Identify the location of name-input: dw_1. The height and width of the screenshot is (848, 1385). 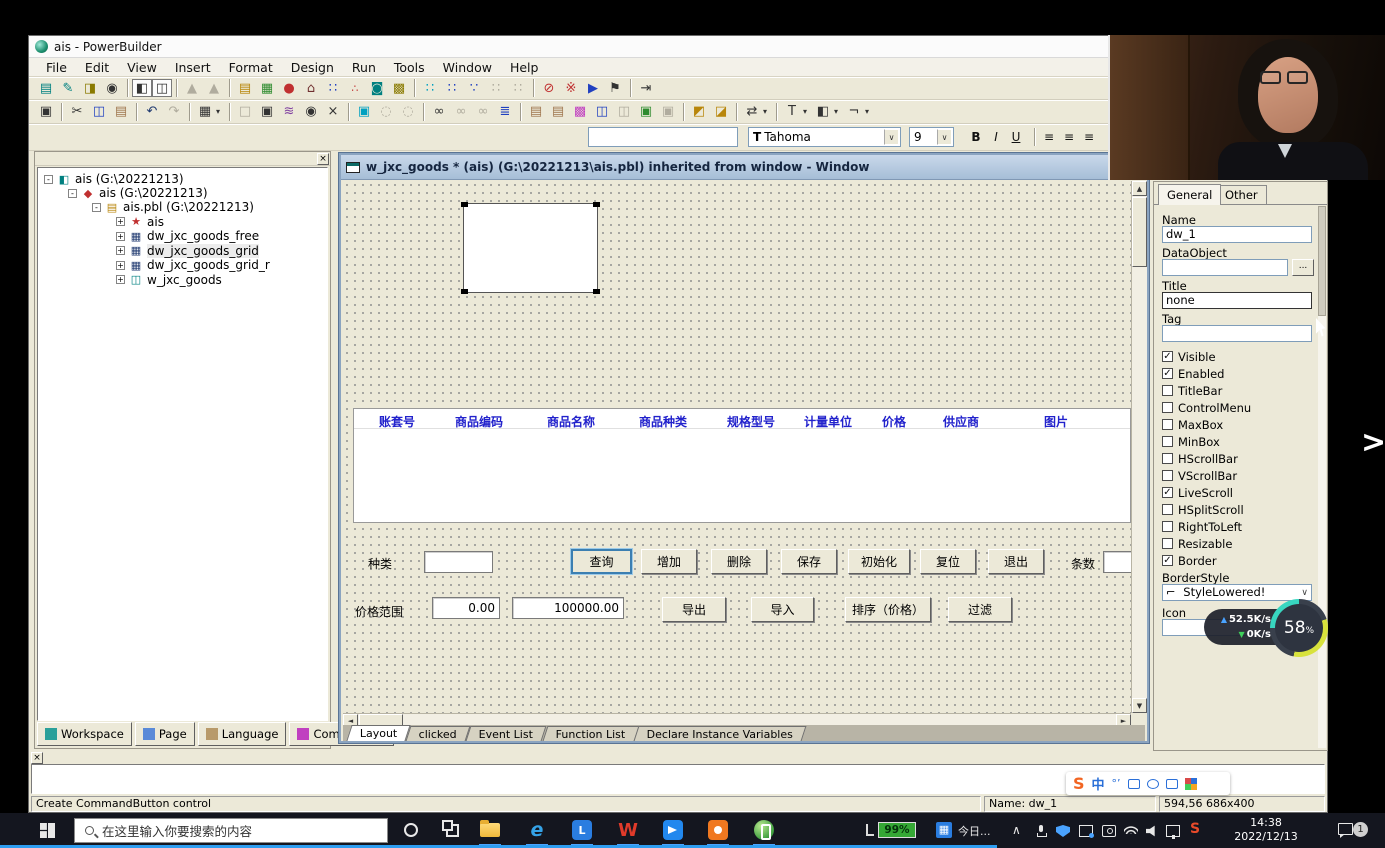
(1237, 234).